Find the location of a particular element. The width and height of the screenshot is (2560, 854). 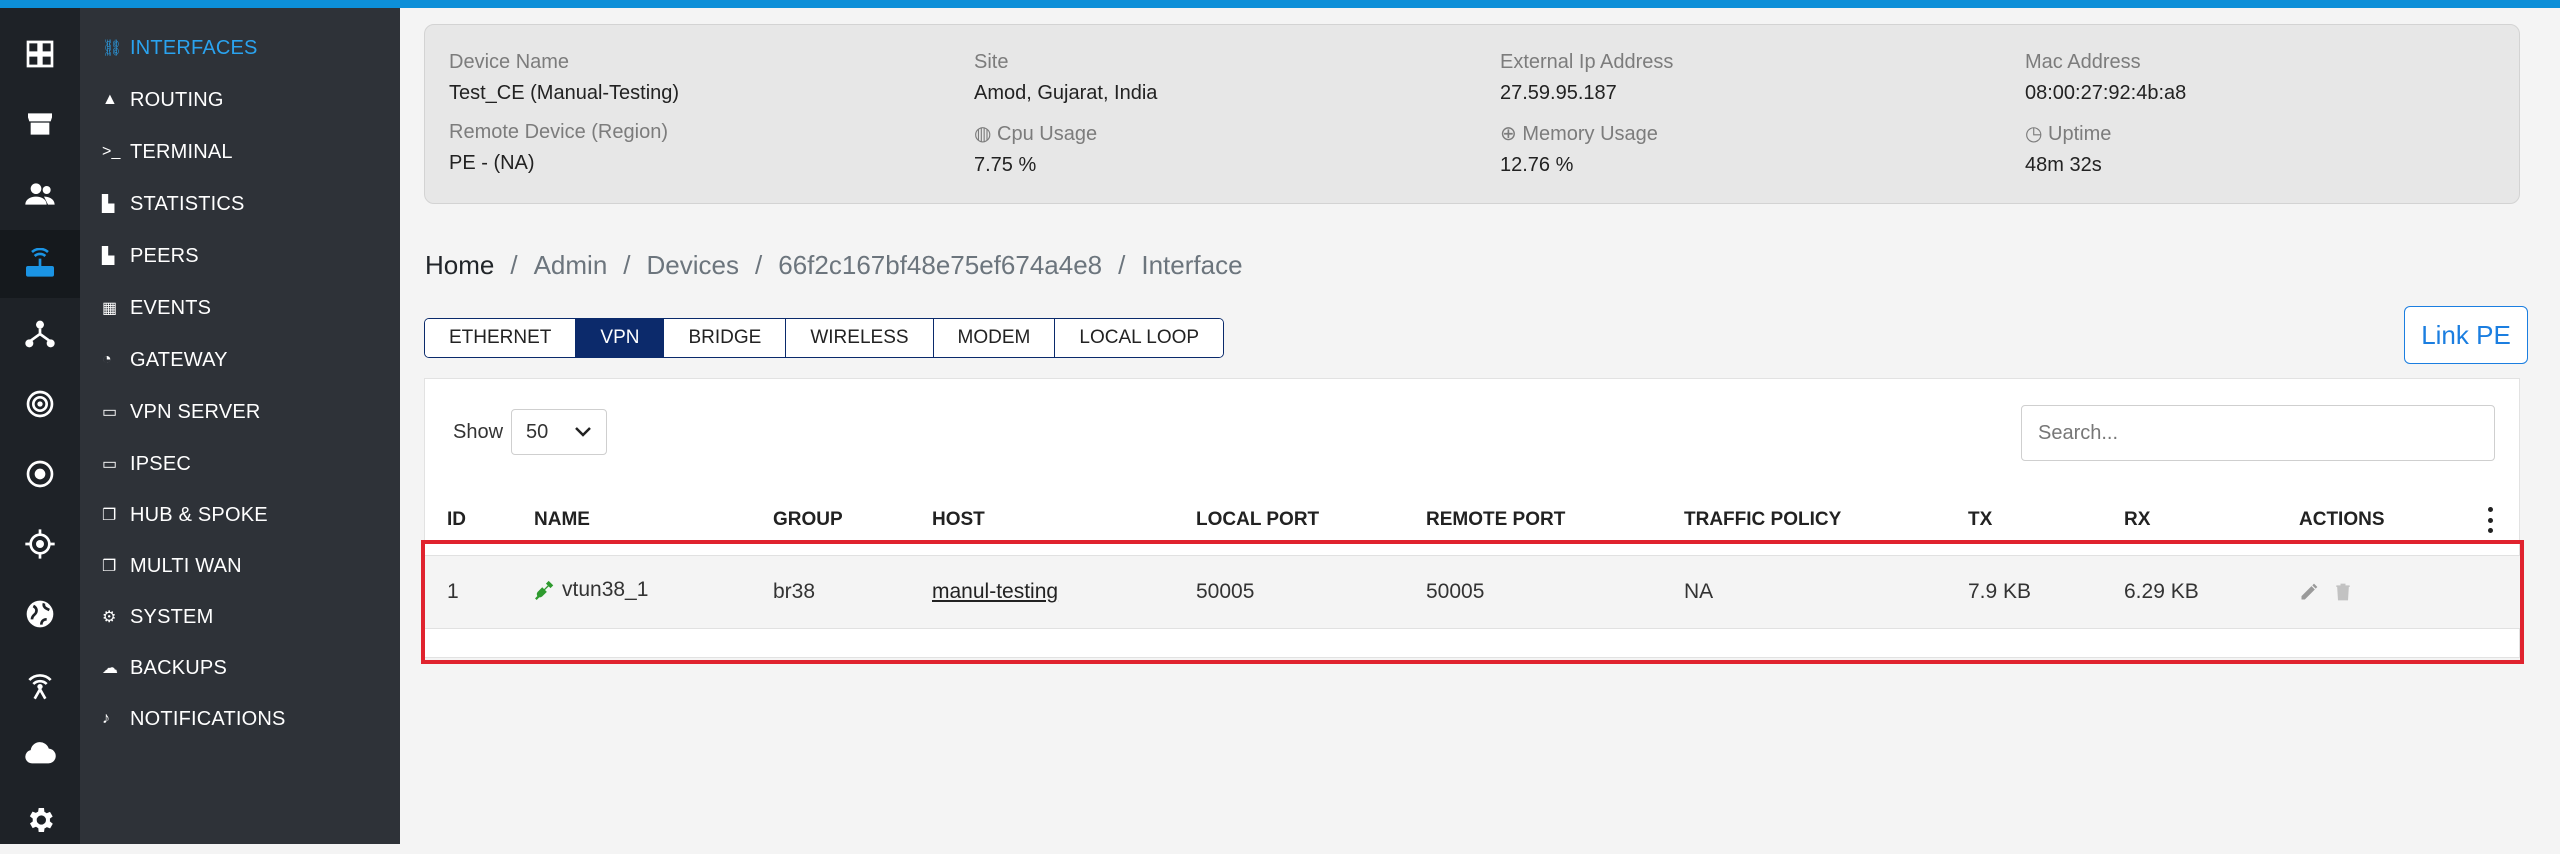

tab-bridge: BRIDGE is located at coordinates (725, 338).